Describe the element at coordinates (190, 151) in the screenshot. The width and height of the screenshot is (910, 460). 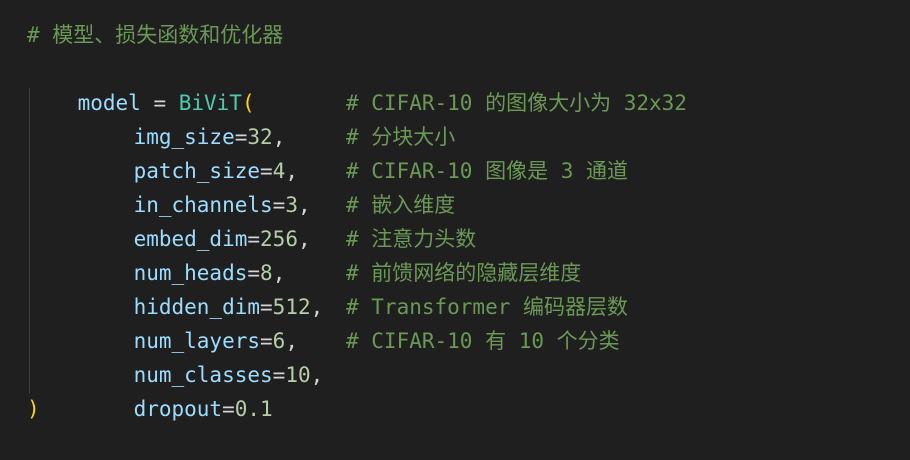
I see `code-line-arg: patch_size=4,` at that location.